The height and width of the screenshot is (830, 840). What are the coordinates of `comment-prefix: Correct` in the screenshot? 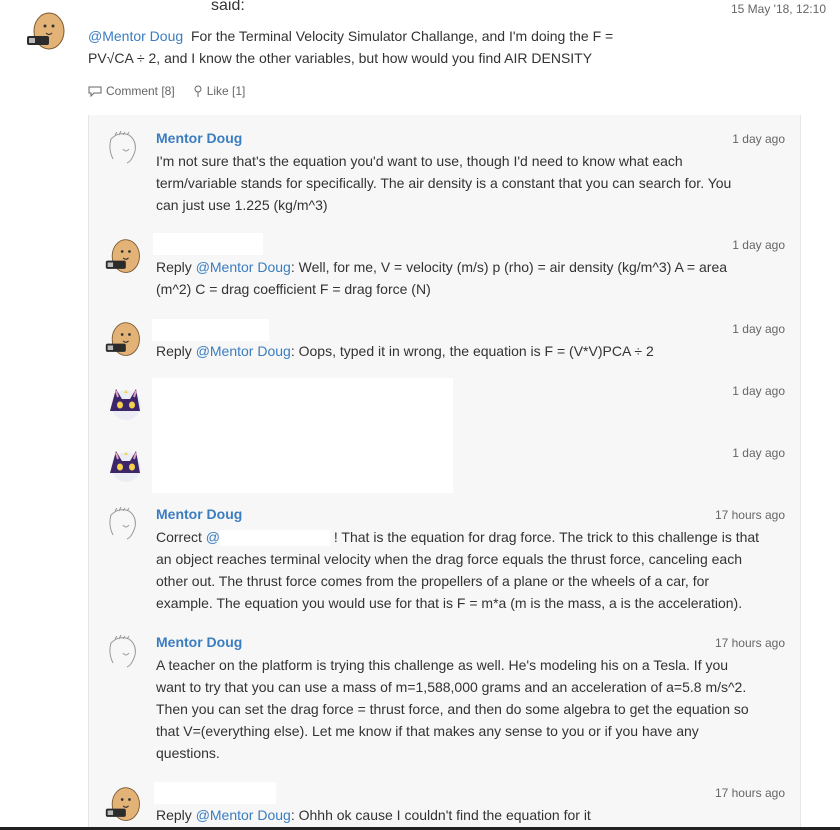 It's located at (179, 537).